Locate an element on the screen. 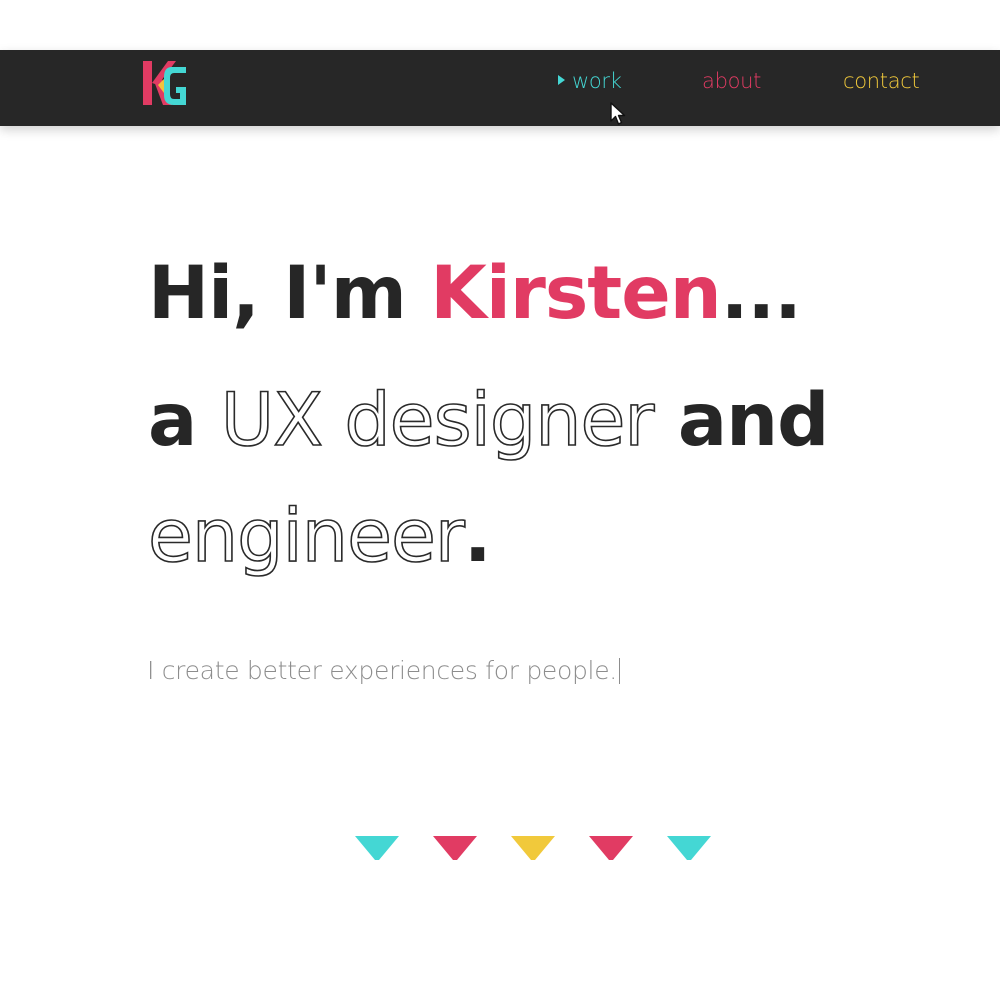  top-navbar: work about contact is located at coordinates (500, 88).